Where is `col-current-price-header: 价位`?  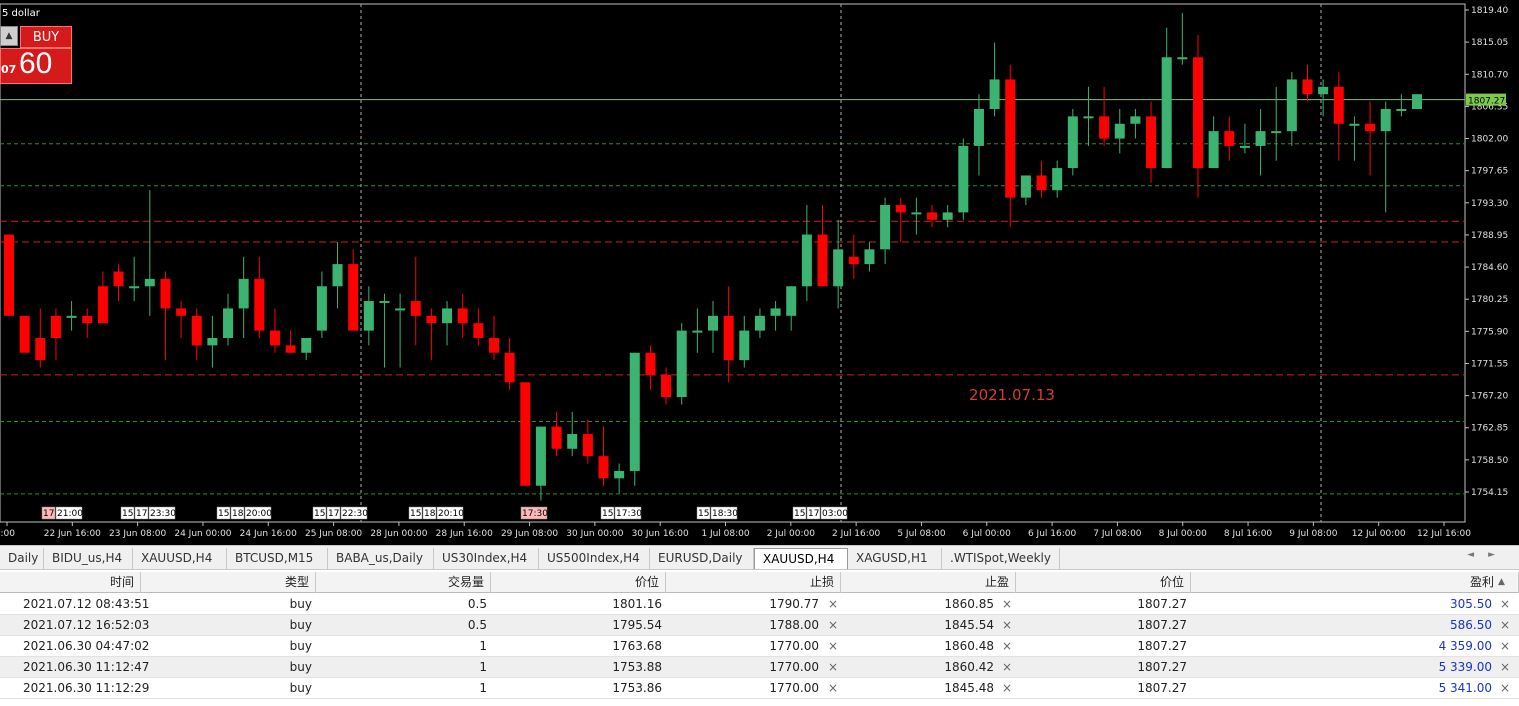 col-current-price-header: 价位 is located at coordinates (1103, 582).